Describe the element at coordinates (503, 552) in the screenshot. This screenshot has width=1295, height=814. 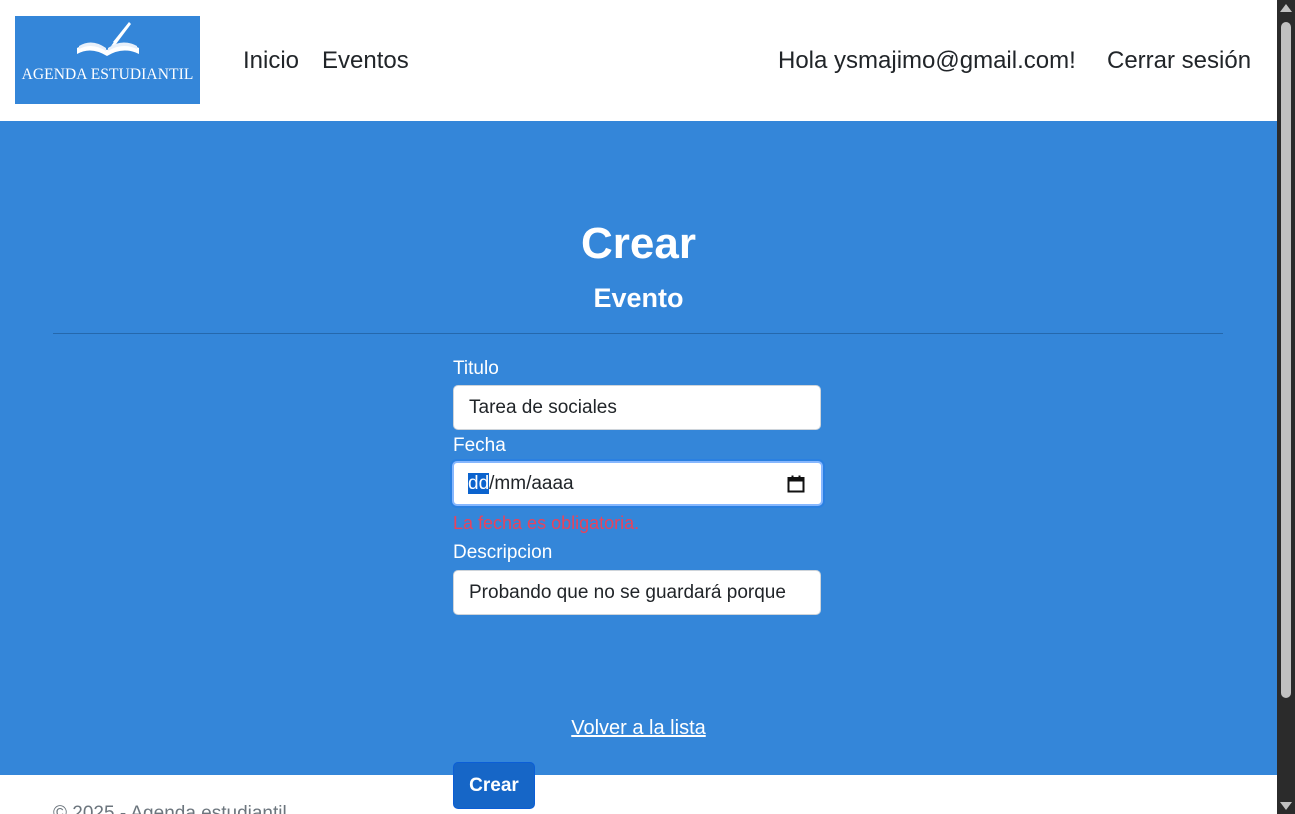
I see `descripcion-label: Descripcion` at that location.